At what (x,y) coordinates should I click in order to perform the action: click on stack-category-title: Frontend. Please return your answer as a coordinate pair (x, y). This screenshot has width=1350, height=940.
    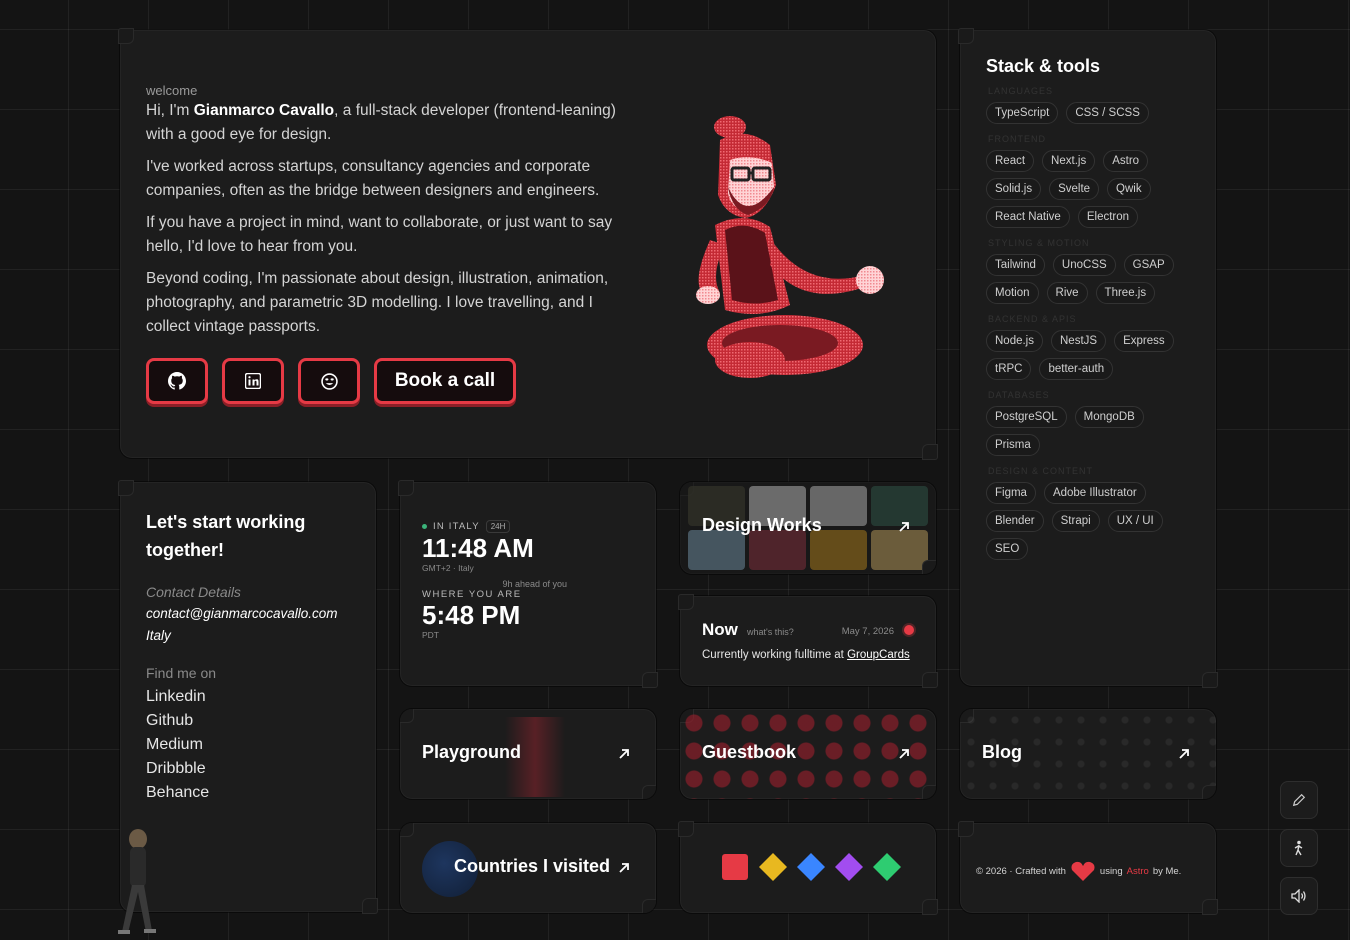
    Looking at the image, I should click on (1017, 139).